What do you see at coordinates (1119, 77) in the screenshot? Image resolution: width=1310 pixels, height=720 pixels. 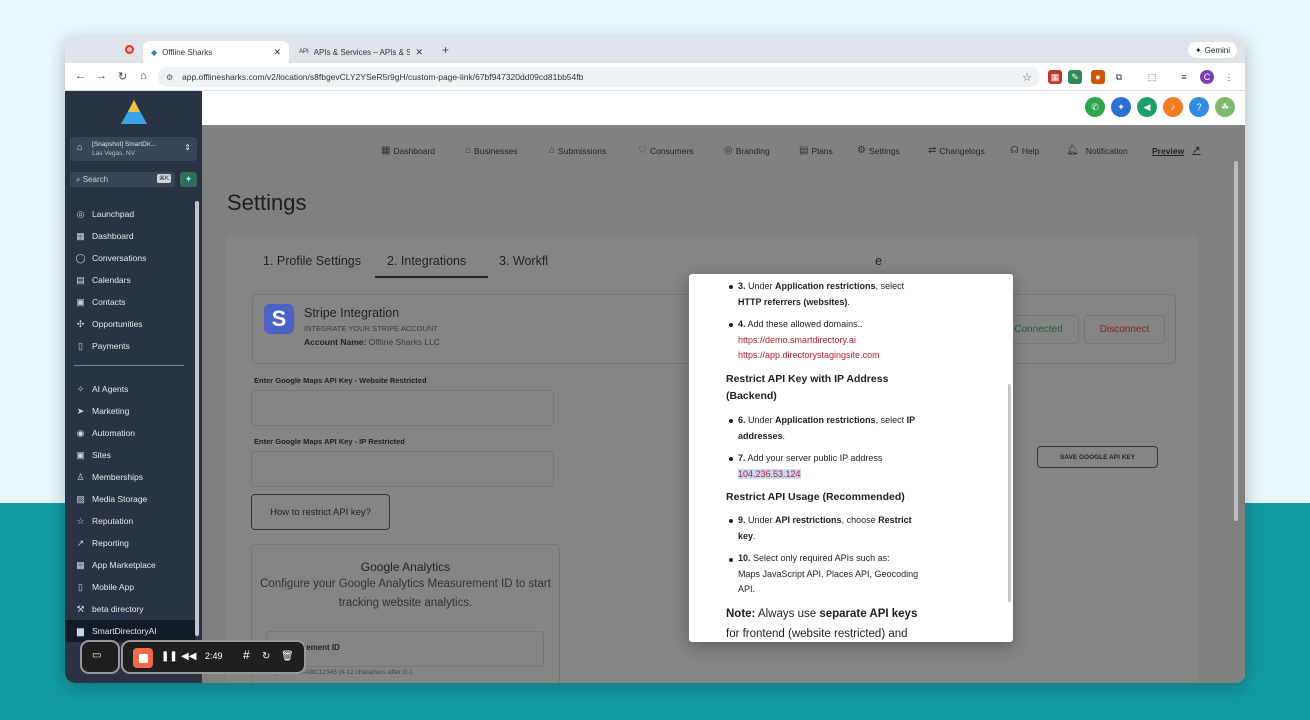 I see `extensions-puzzle-icon: ⧉` at bounding box center [1119, 77].